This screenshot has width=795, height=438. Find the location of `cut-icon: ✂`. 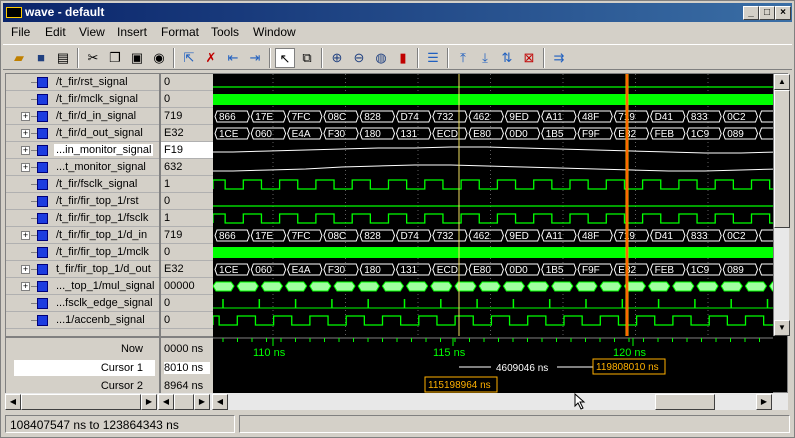

cut-icon: ✂ is located at coordinates (93, 58).